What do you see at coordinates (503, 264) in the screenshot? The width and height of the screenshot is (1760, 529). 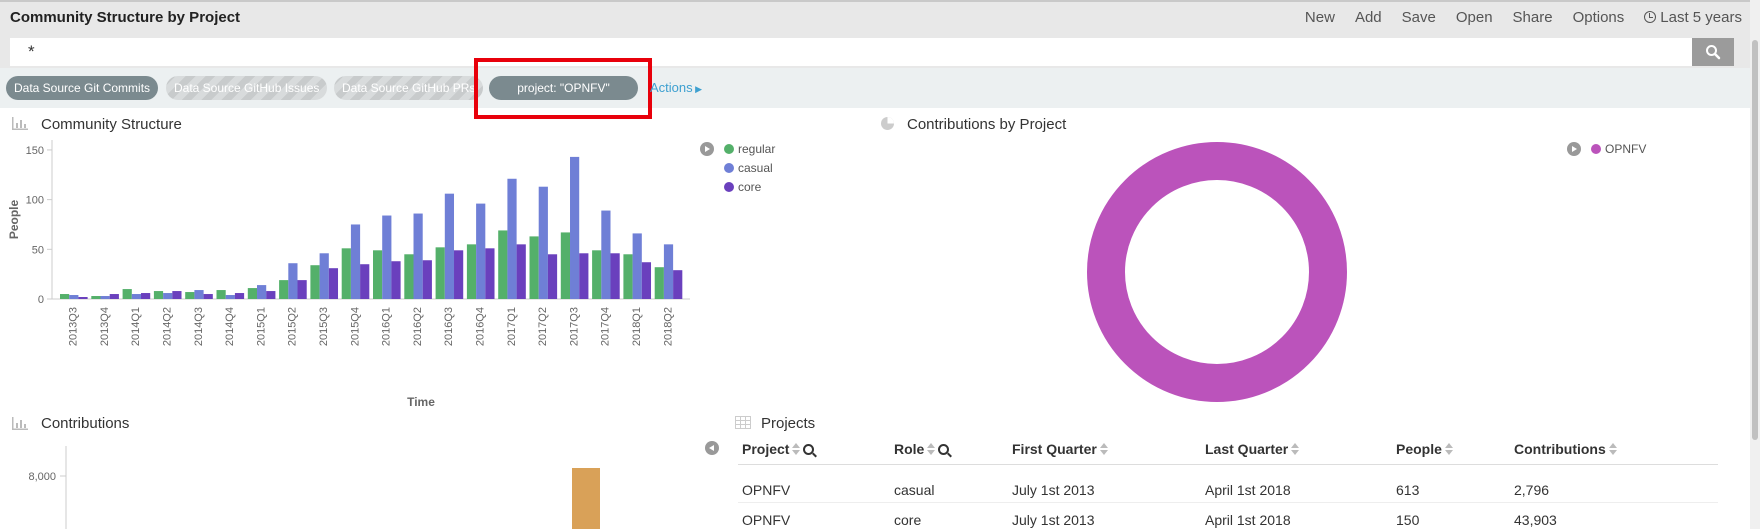 I see `bar-regular-2017Q1` at bounding box center [503, 264].